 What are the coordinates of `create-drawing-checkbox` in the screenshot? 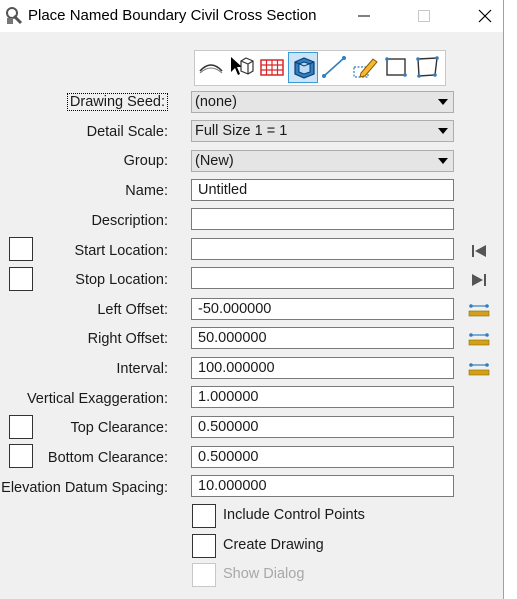 It's located at (204, 546).